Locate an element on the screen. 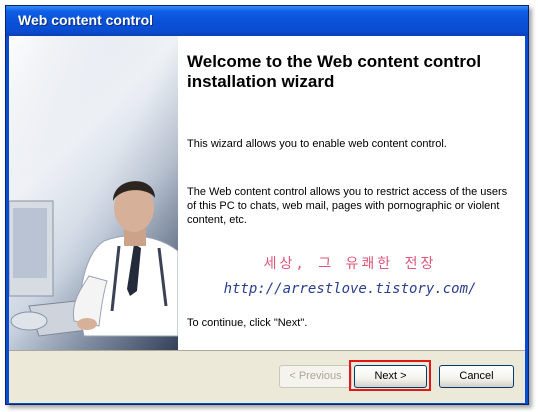 This screenshot has width=538, height=412. wizard-button-bar: < Previous Next > Cancel is located at coordinates (267, 377).